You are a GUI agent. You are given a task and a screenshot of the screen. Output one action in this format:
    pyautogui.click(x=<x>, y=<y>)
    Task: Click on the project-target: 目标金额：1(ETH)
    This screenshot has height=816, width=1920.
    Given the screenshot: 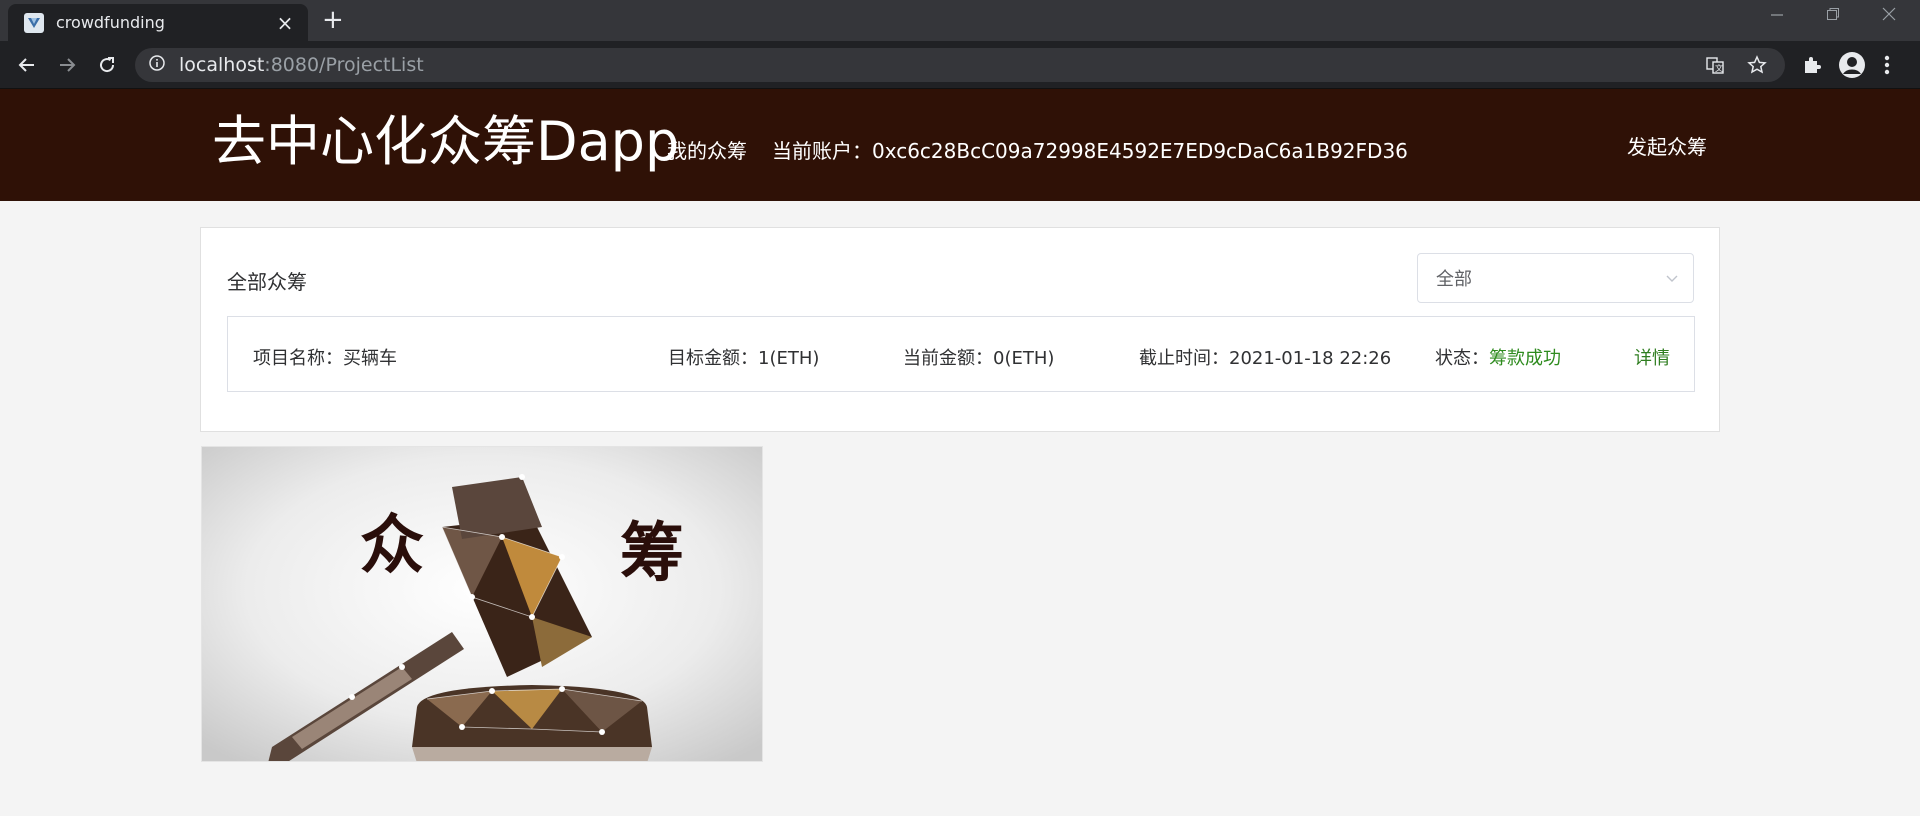 What is the action you would take?
    pyautogui.click(x=744, y=358)
    